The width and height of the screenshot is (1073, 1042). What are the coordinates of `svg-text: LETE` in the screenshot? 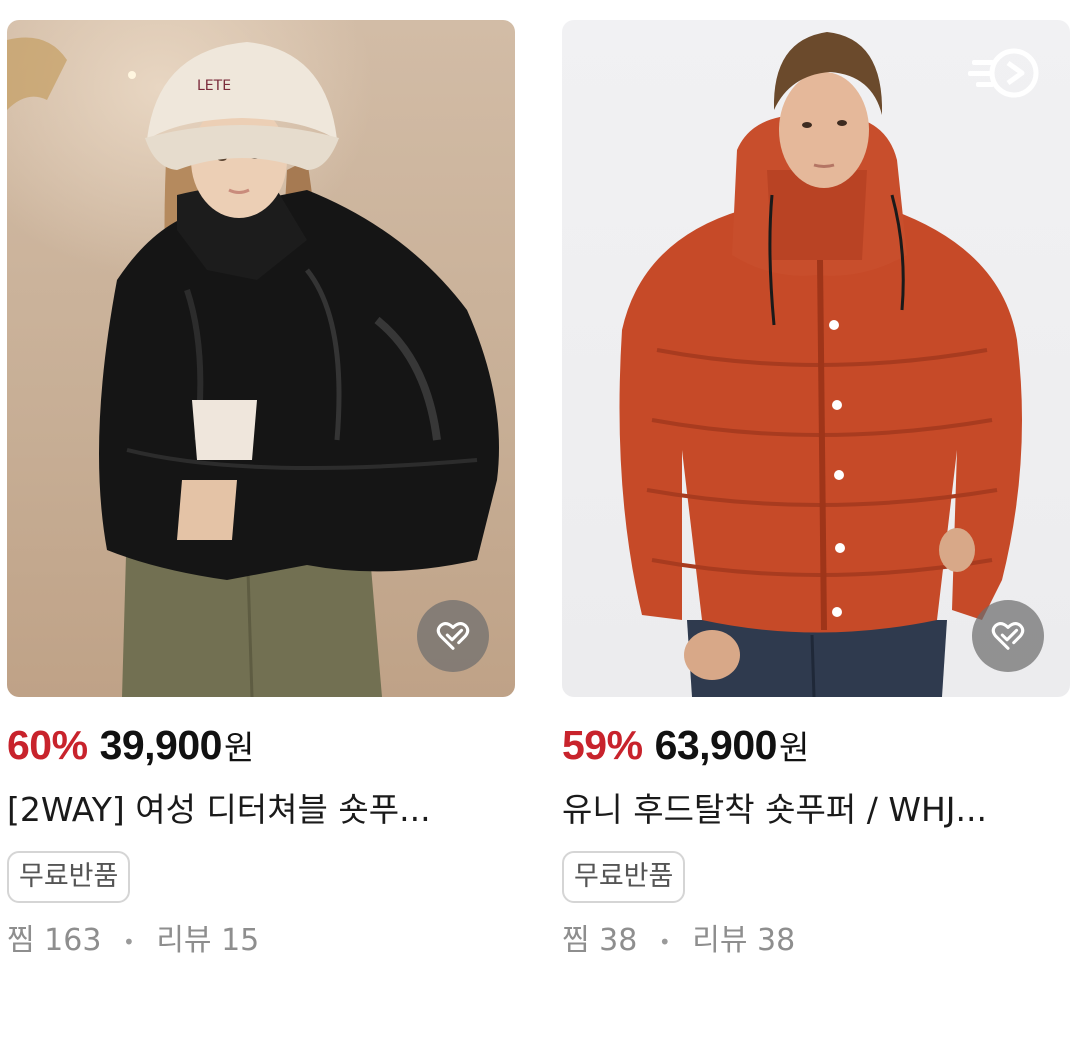 It's located at (214, 86).